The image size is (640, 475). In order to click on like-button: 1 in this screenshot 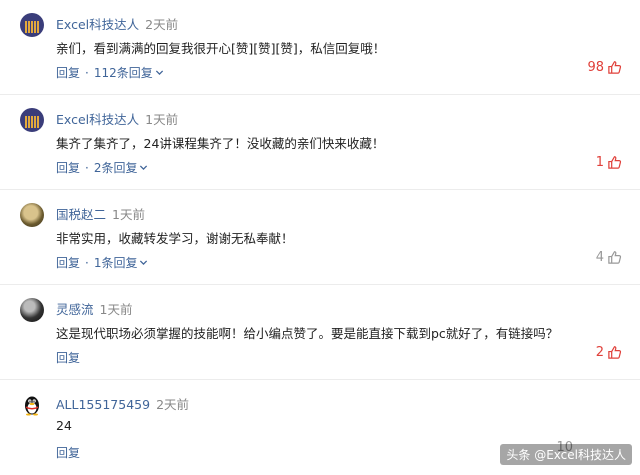, I will do `click(609, 162)`.